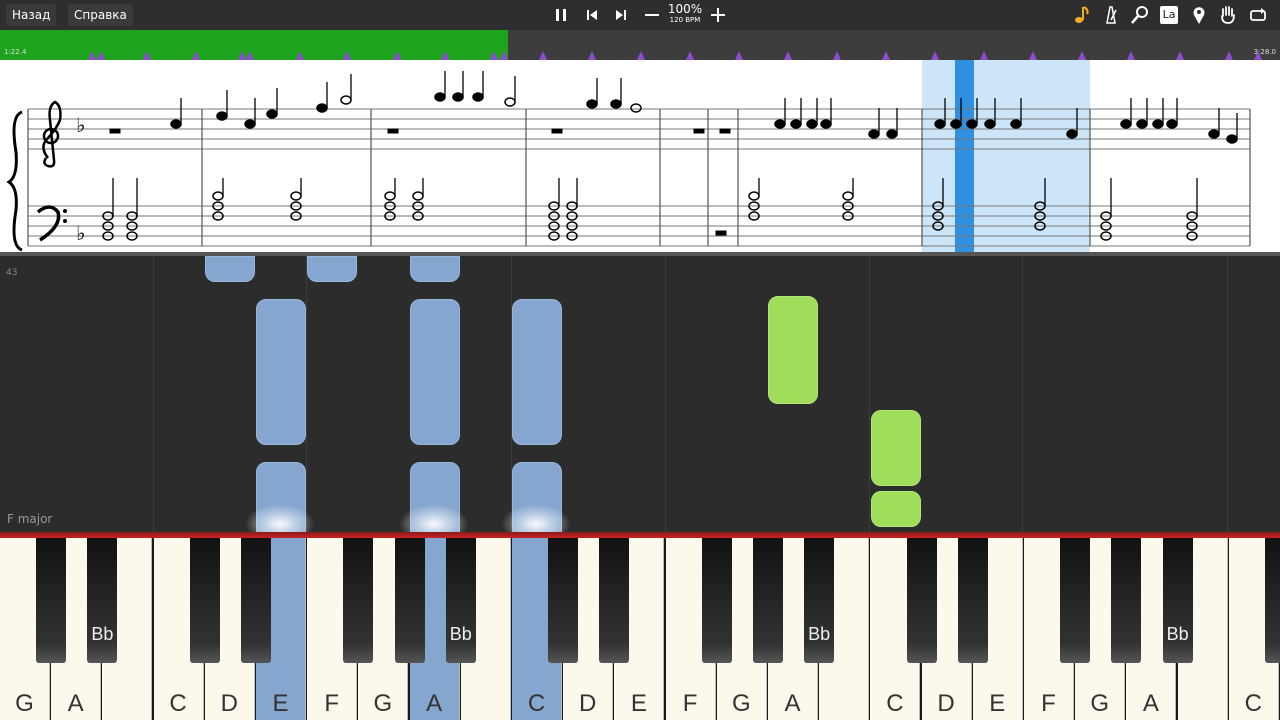  I want to click on metronome-icon, so click(1111, 15).